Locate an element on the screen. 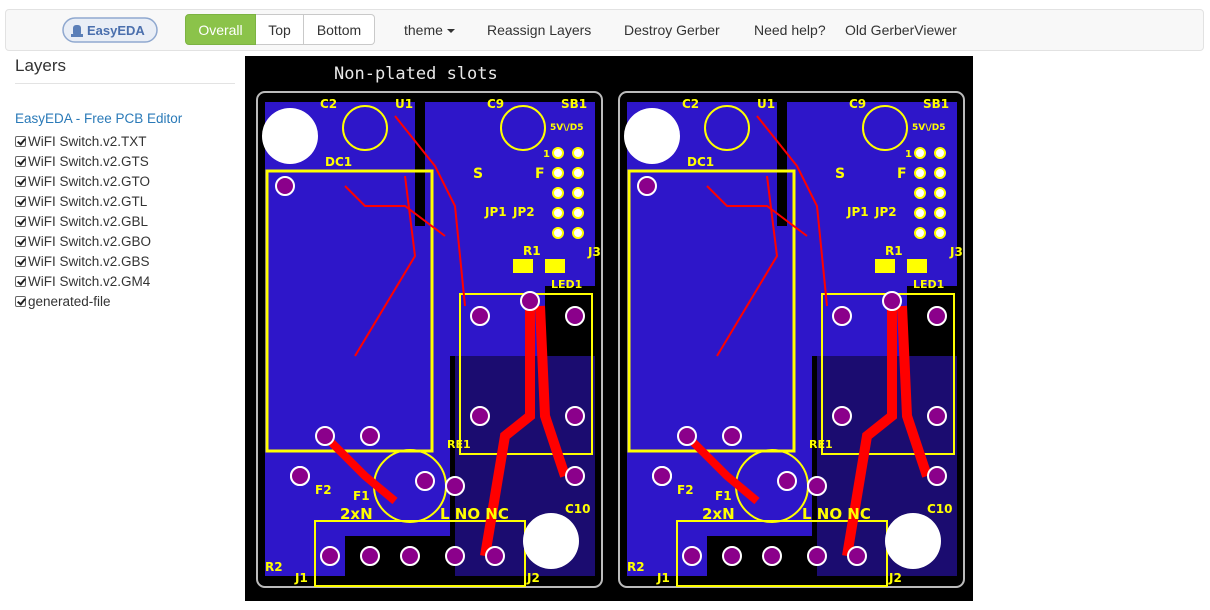  silk-label: L NO NC is located at coordinates (836, 514).